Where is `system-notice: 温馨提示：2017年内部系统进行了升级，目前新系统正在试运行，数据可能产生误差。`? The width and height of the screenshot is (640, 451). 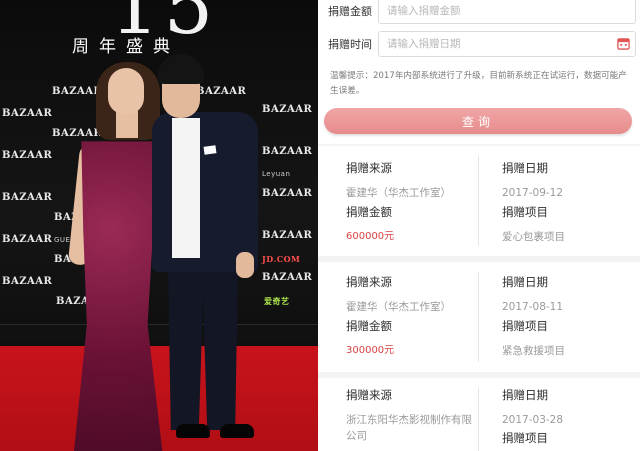 system-notice: 温馨提示：2017年内部系统进行了升级，目前新系统正在试运行，数据可能产生误差。 is located at coordinates (478, 83).